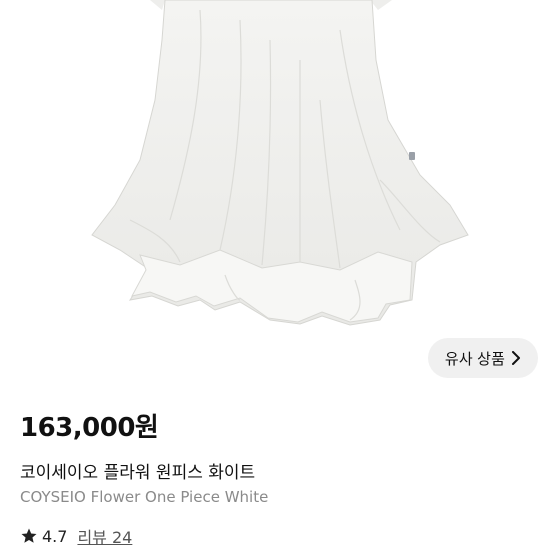 The height and width of the screenshot is (552, 552). Describe the element at coordinates (89, 428) in the screenshot. I see `product-price: 163,000원` at that location.